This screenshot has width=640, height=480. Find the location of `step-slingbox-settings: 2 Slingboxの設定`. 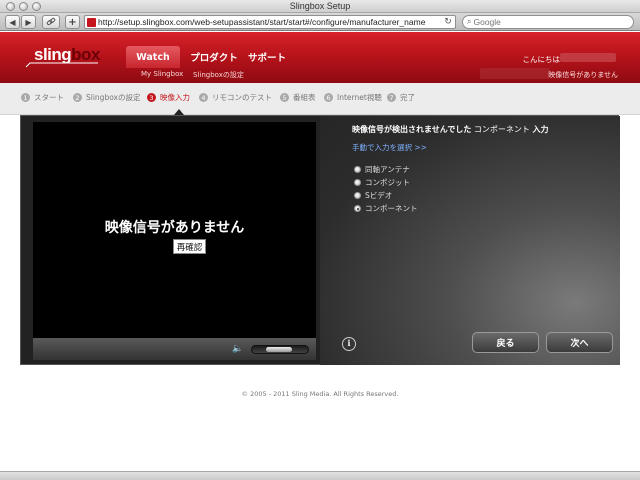

step-slingbox-settings: 2 Slingboxの設定 is located at coordinates (107, 97).